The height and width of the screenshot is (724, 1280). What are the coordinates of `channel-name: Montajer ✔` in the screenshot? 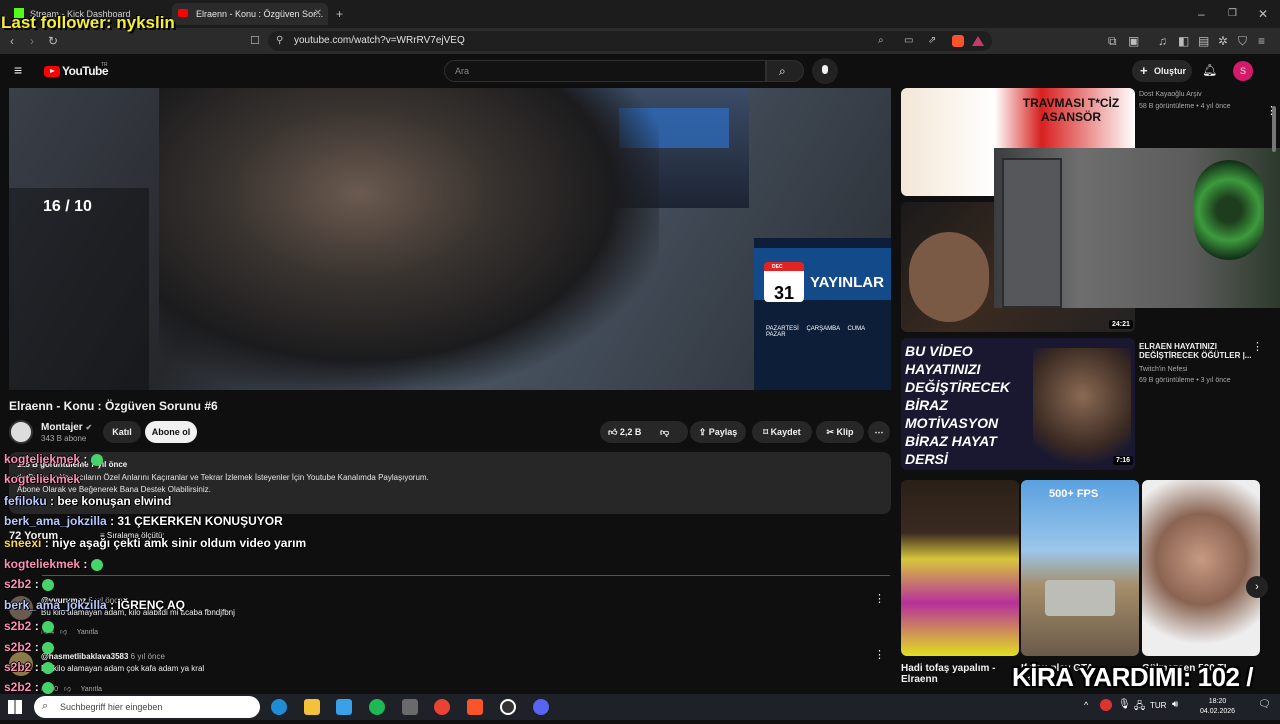 It's located at (66, 427).